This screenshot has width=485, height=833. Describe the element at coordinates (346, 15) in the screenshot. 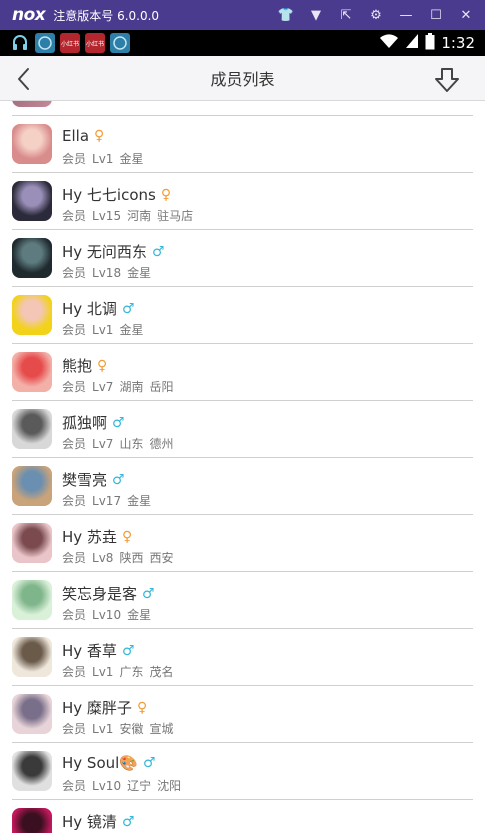

I see `pin-icon: ⇱` at that location.